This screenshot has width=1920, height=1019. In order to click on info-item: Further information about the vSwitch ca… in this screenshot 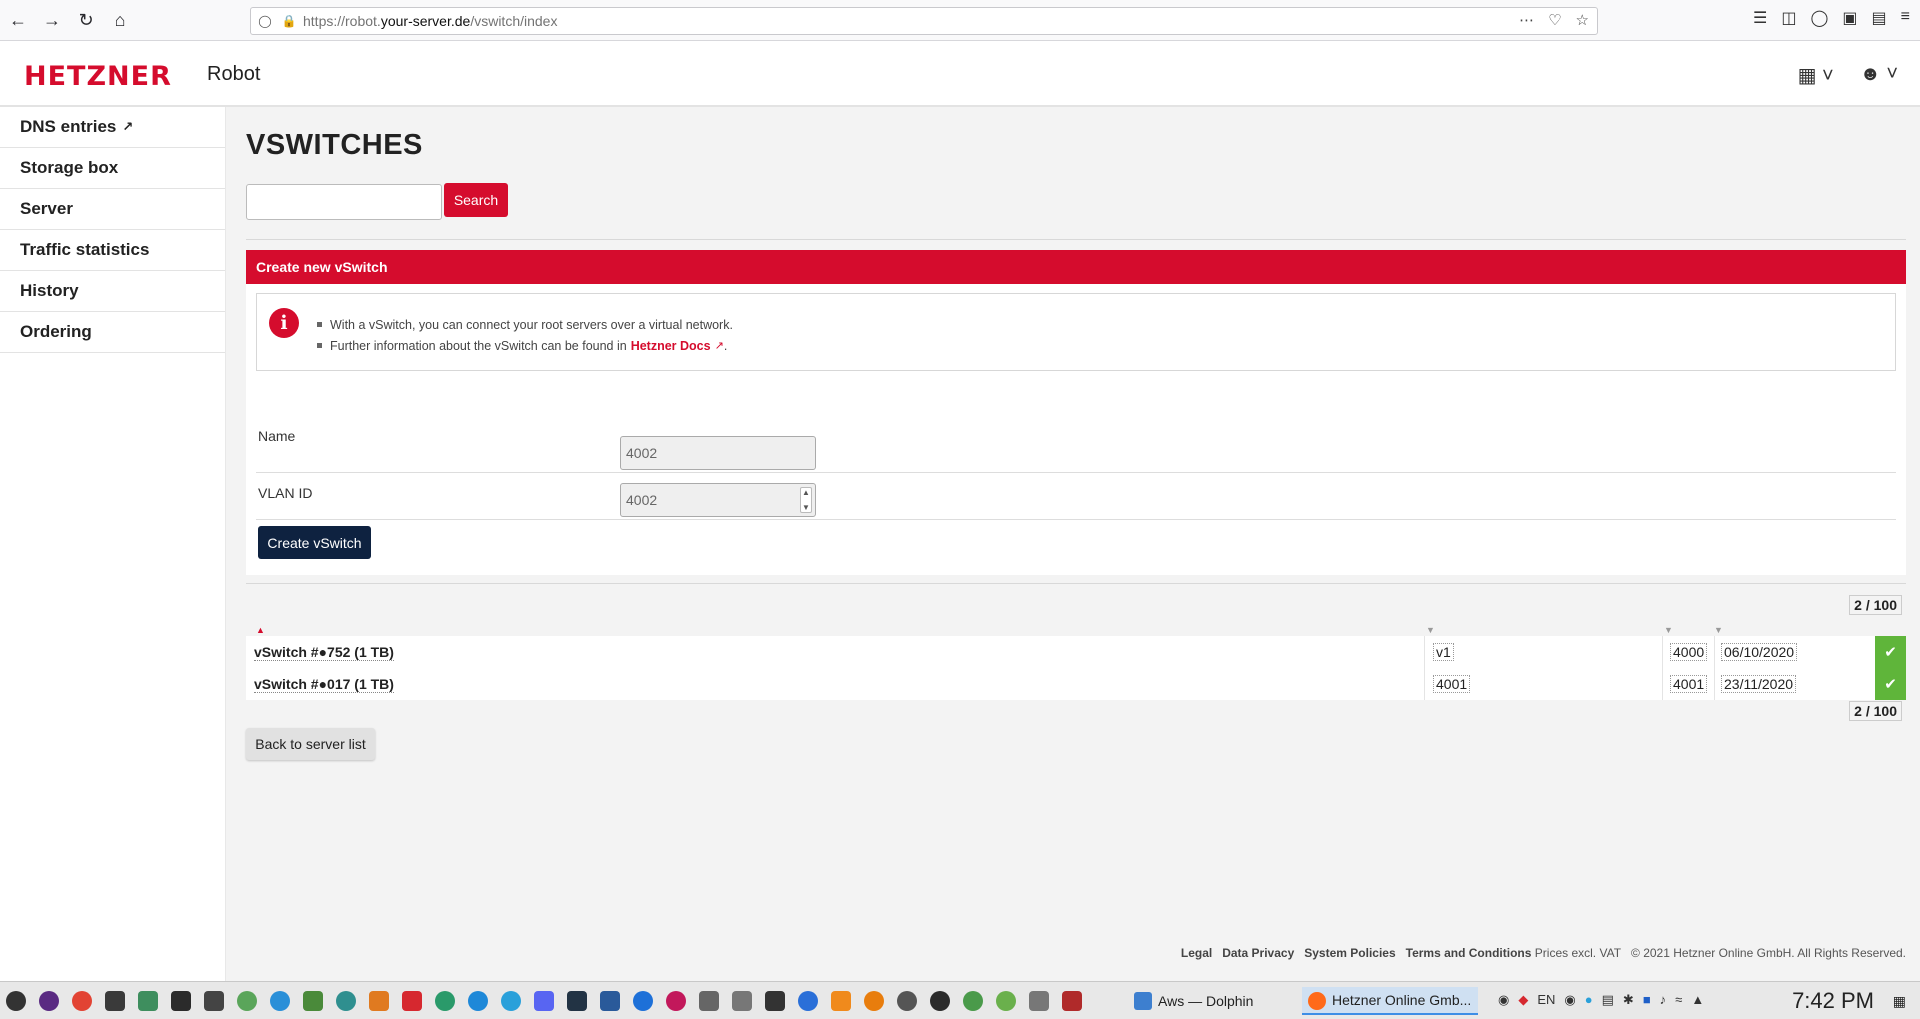, I will do `click(525, 345)`.